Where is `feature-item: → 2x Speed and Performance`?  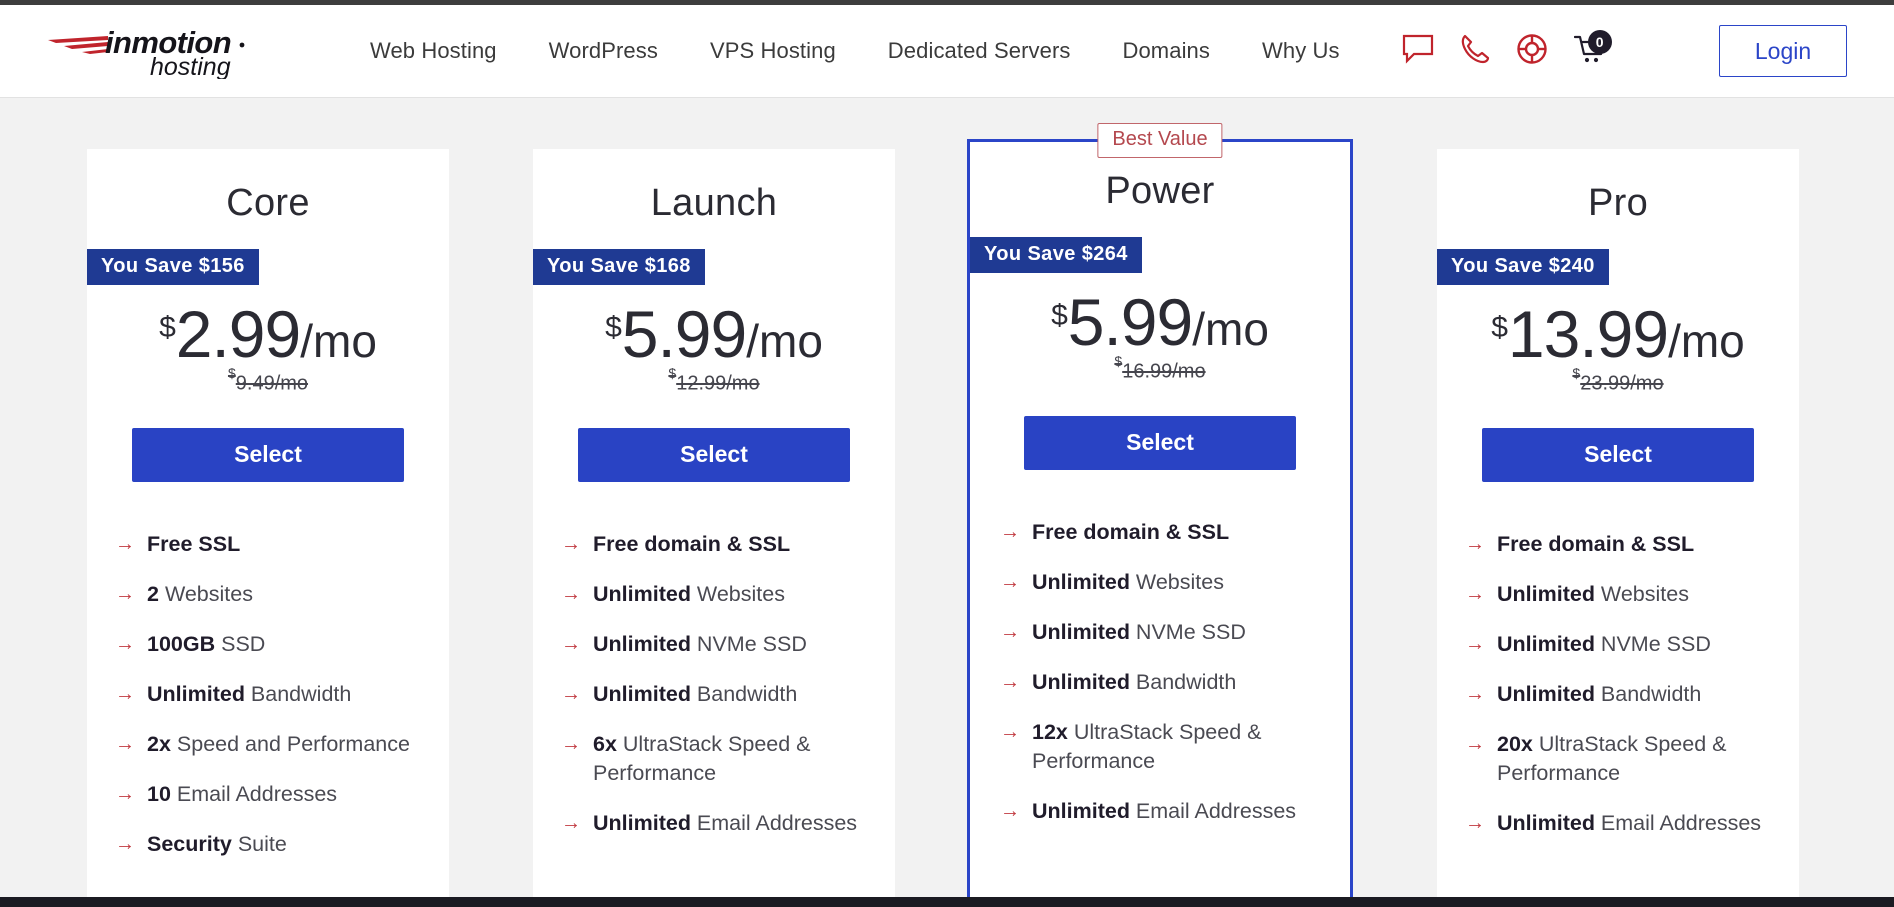 feature-item: → 2x Speed and Performance is located at coordinates (271, 744).